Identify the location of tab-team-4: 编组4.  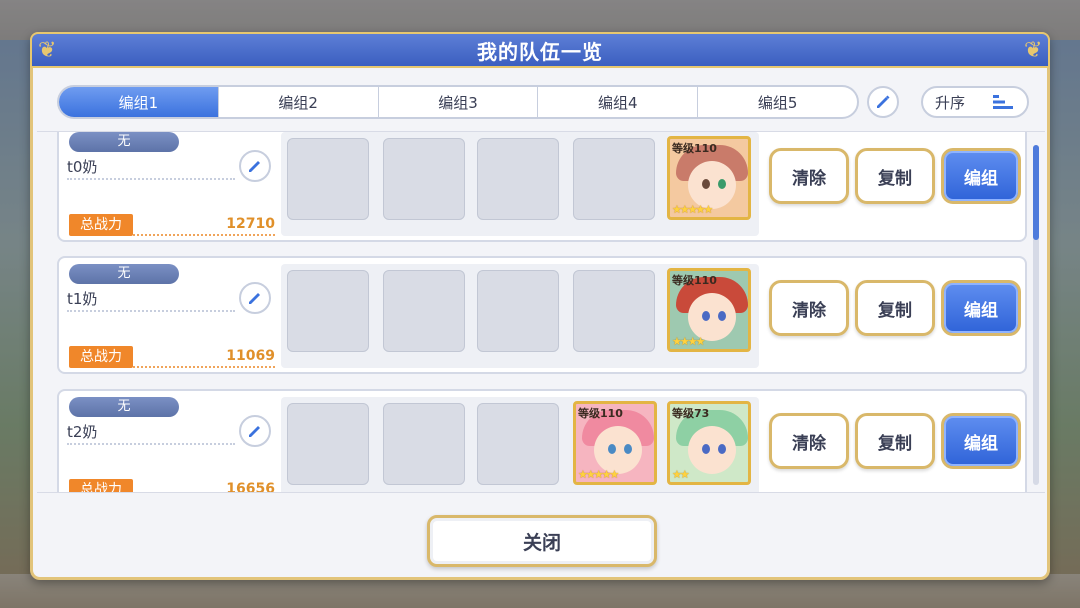
(618, 102).